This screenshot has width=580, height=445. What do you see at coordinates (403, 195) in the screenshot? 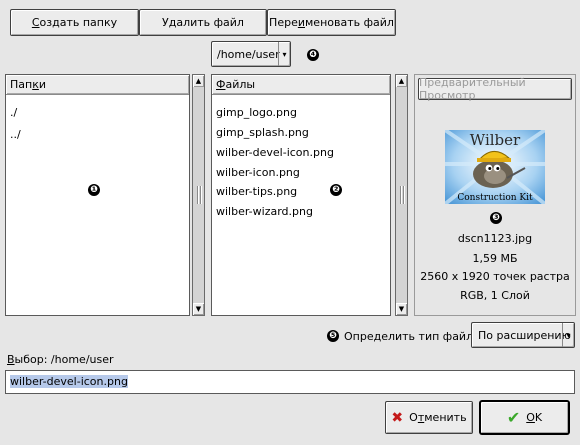
I see `pane-resize-grip-right` at bounding box center [403, 195].